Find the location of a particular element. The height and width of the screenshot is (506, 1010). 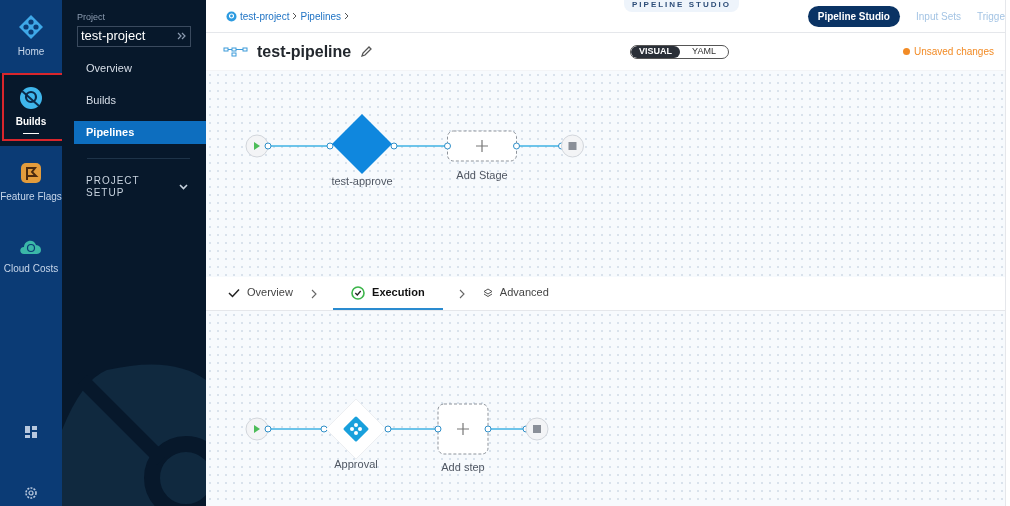

dashboard-icon is located at coordinates (31, 432).